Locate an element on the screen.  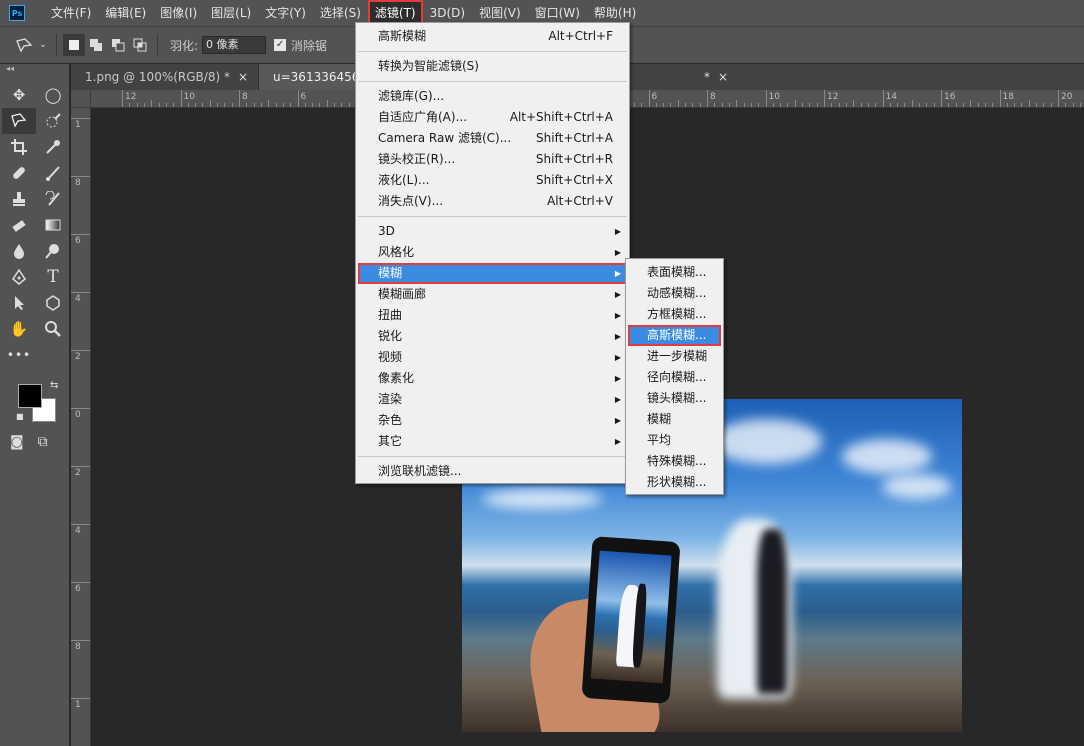
filter-menu-item: 锐化 ▶ is located at coordinates (492, 336).